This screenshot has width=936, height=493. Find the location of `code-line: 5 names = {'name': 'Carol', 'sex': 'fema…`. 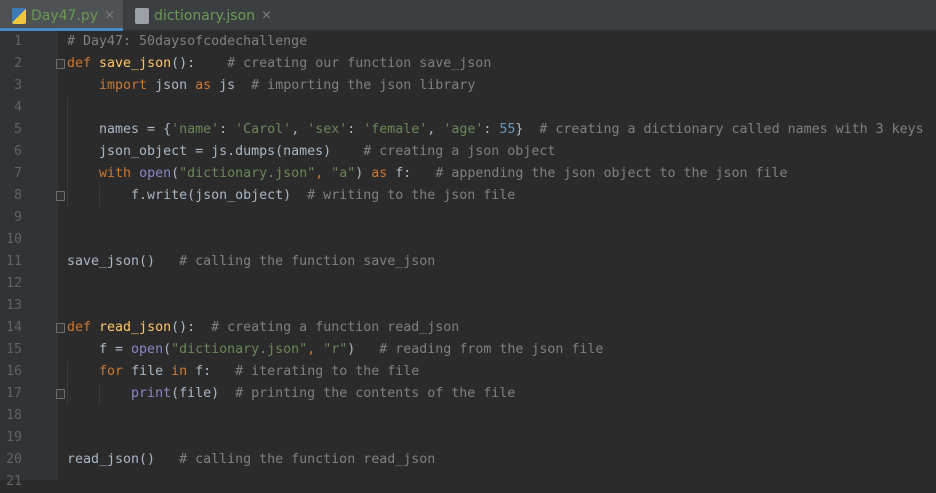

code-line: 5 names = {'name': 'Carol', 'sex': 'fema… is located at coordinates (468, 130).